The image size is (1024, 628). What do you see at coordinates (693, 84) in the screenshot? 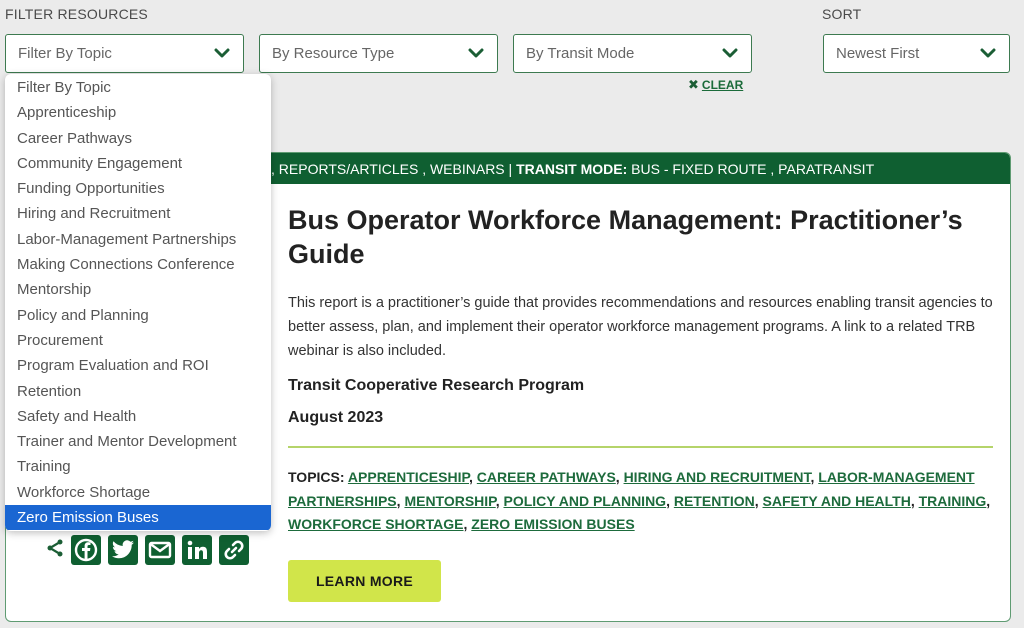
I see `close-icon: ✖` at bounding box center [693, 84].